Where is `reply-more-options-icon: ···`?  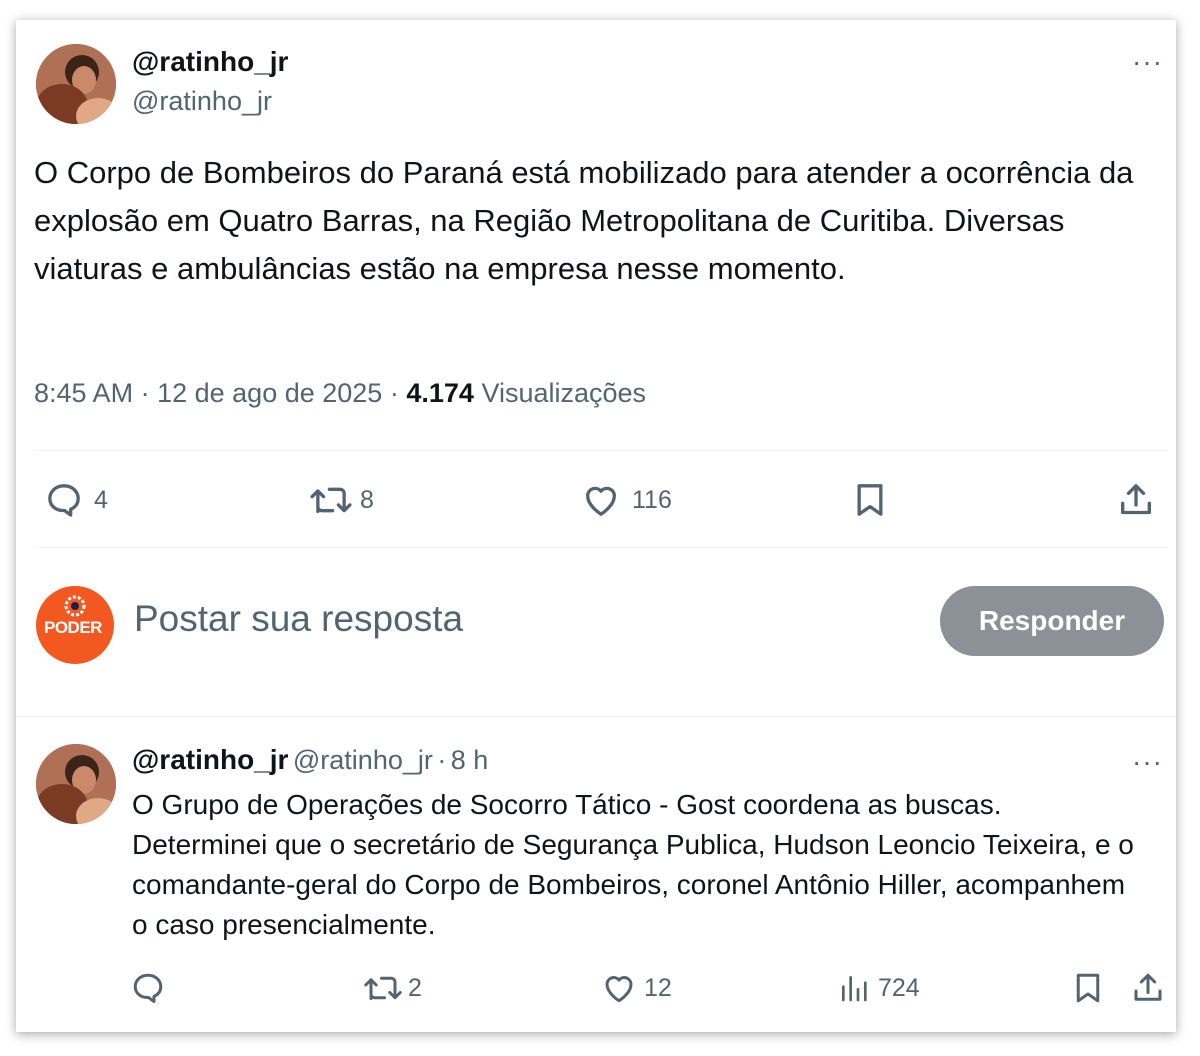
reply-more-options-icon: ··· is located at coordinates (1147, 762).